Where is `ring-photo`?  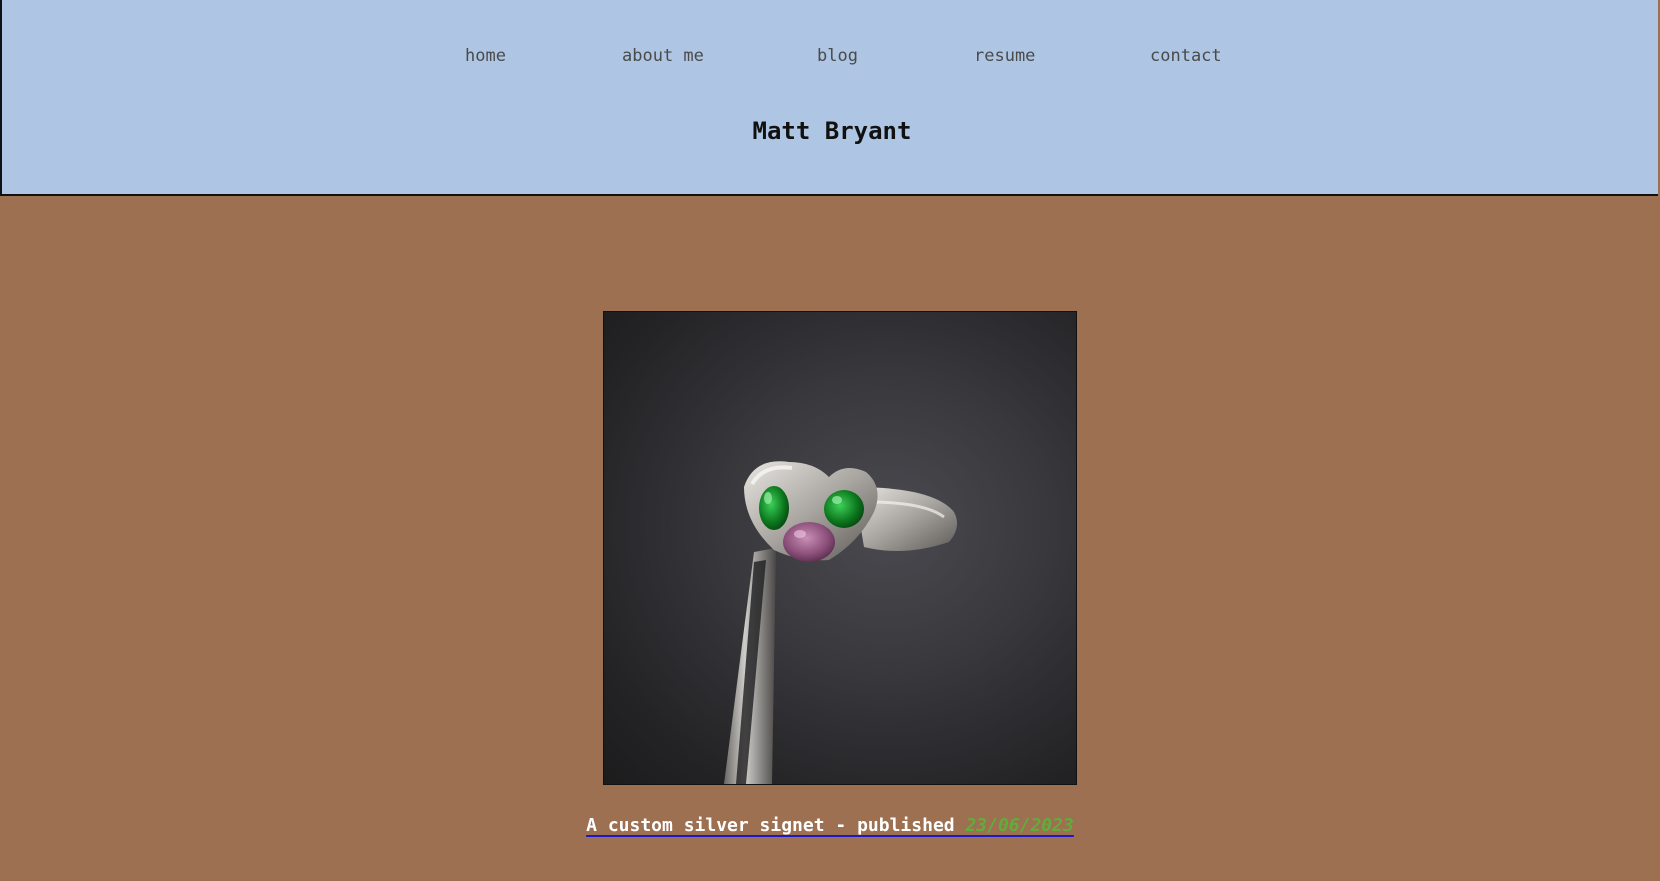
ring-photo is located at coordinates (841, 622).